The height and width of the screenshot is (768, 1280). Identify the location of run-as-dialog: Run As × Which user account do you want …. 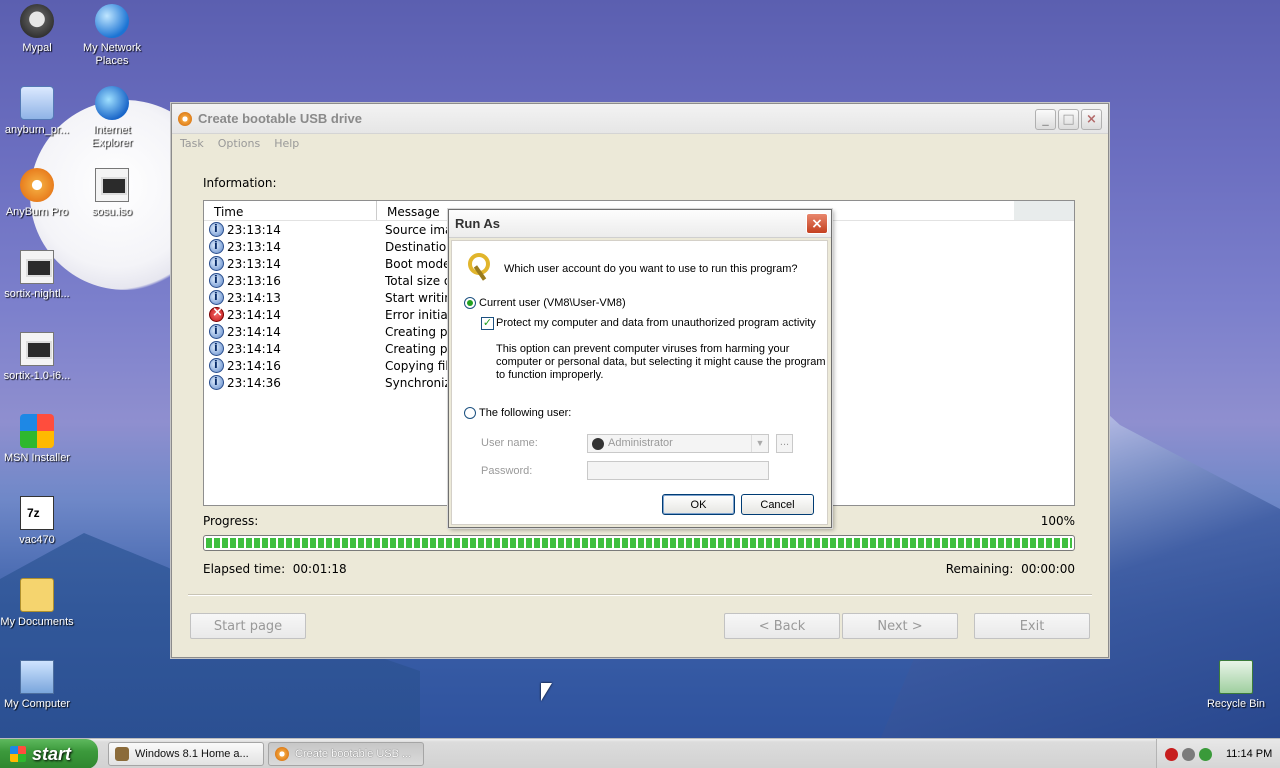
(640, 368).